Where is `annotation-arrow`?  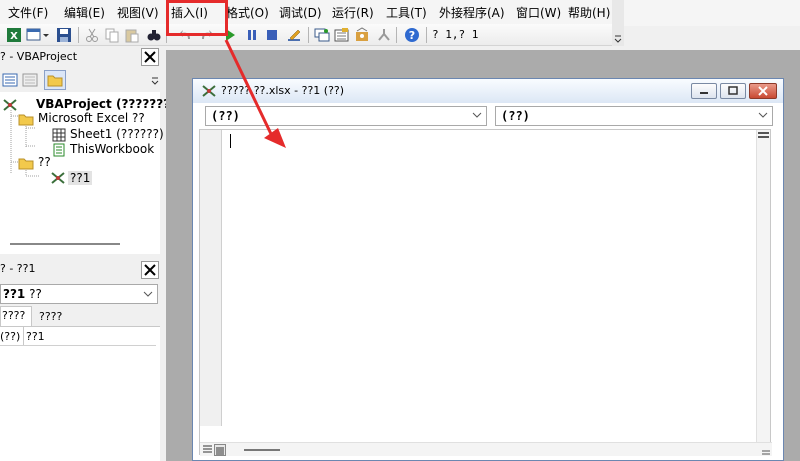 annotation-arrow is located at coordinates (255, 93).